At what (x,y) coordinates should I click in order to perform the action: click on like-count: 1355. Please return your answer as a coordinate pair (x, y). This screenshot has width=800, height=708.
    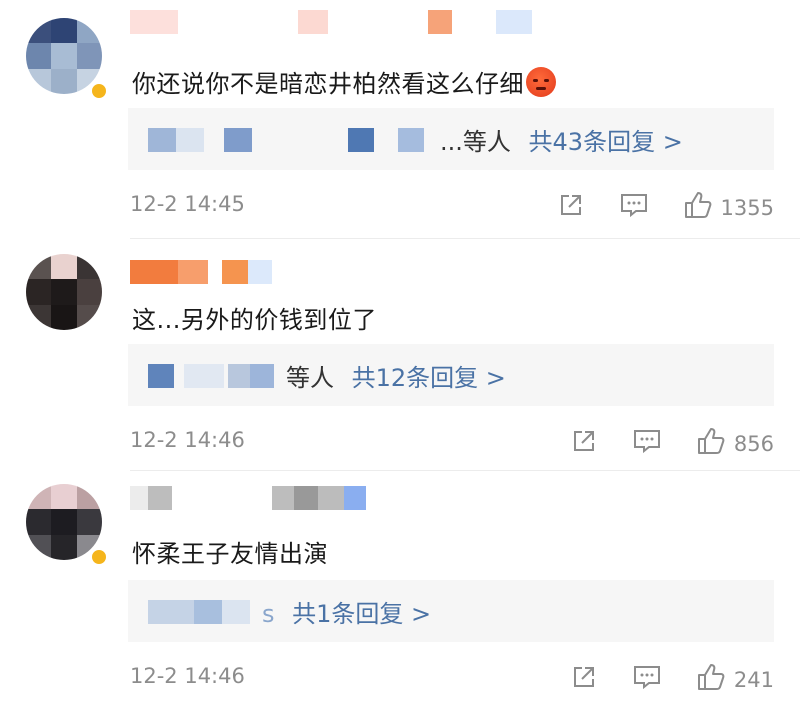
    Looking at the image, I should click on (747, 207).